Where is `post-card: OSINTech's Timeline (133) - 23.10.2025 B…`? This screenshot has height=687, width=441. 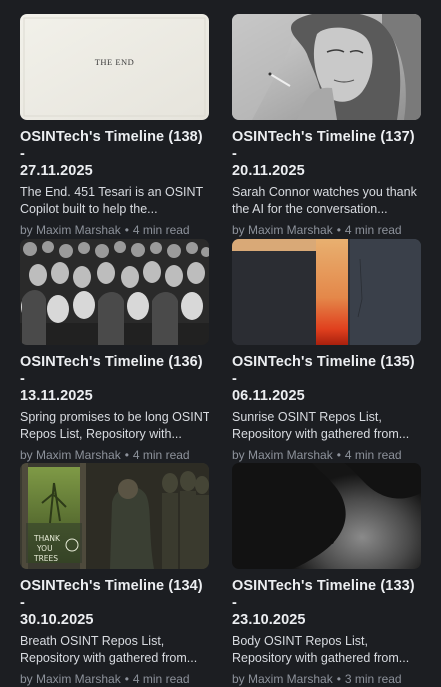 post-card: OSINTech's Timeline (133) - 23.10.2025 B… is located at coordinates (326, 575).